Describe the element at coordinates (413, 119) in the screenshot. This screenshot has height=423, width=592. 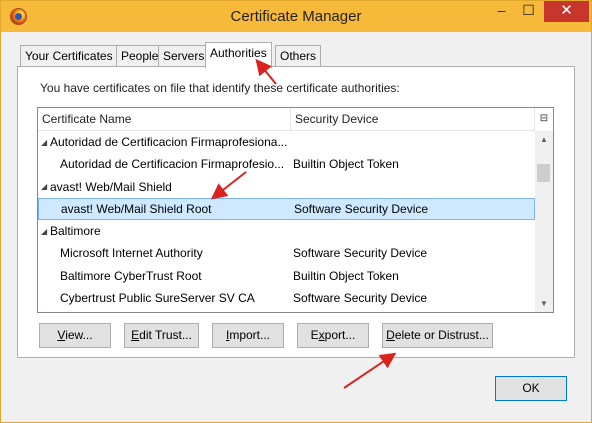
I see `column-header-security-device: Security Device` at that location.